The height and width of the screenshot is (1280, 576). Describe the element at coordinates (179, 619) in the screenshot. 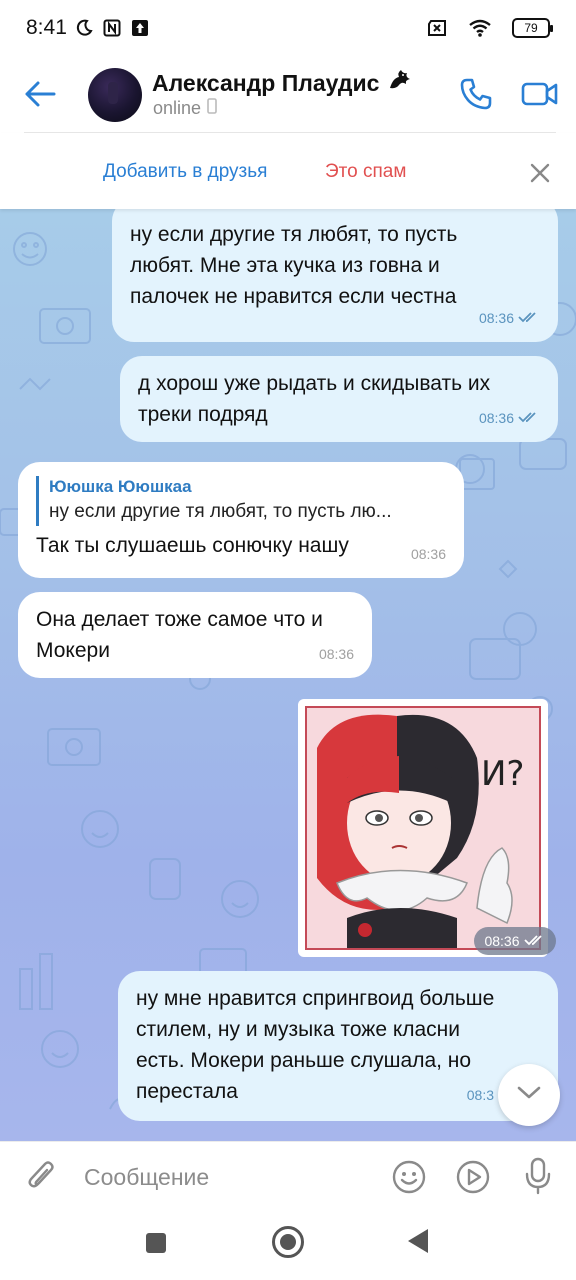

I see `message-text: Она делает тоже самое что и` at that location.